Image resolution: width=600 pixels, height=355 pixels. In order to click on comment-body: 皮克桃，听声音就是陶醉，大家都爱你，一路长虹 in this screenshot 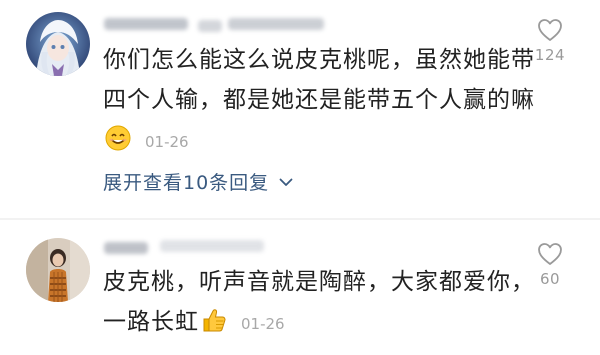, I will do `click(319, 302)`.